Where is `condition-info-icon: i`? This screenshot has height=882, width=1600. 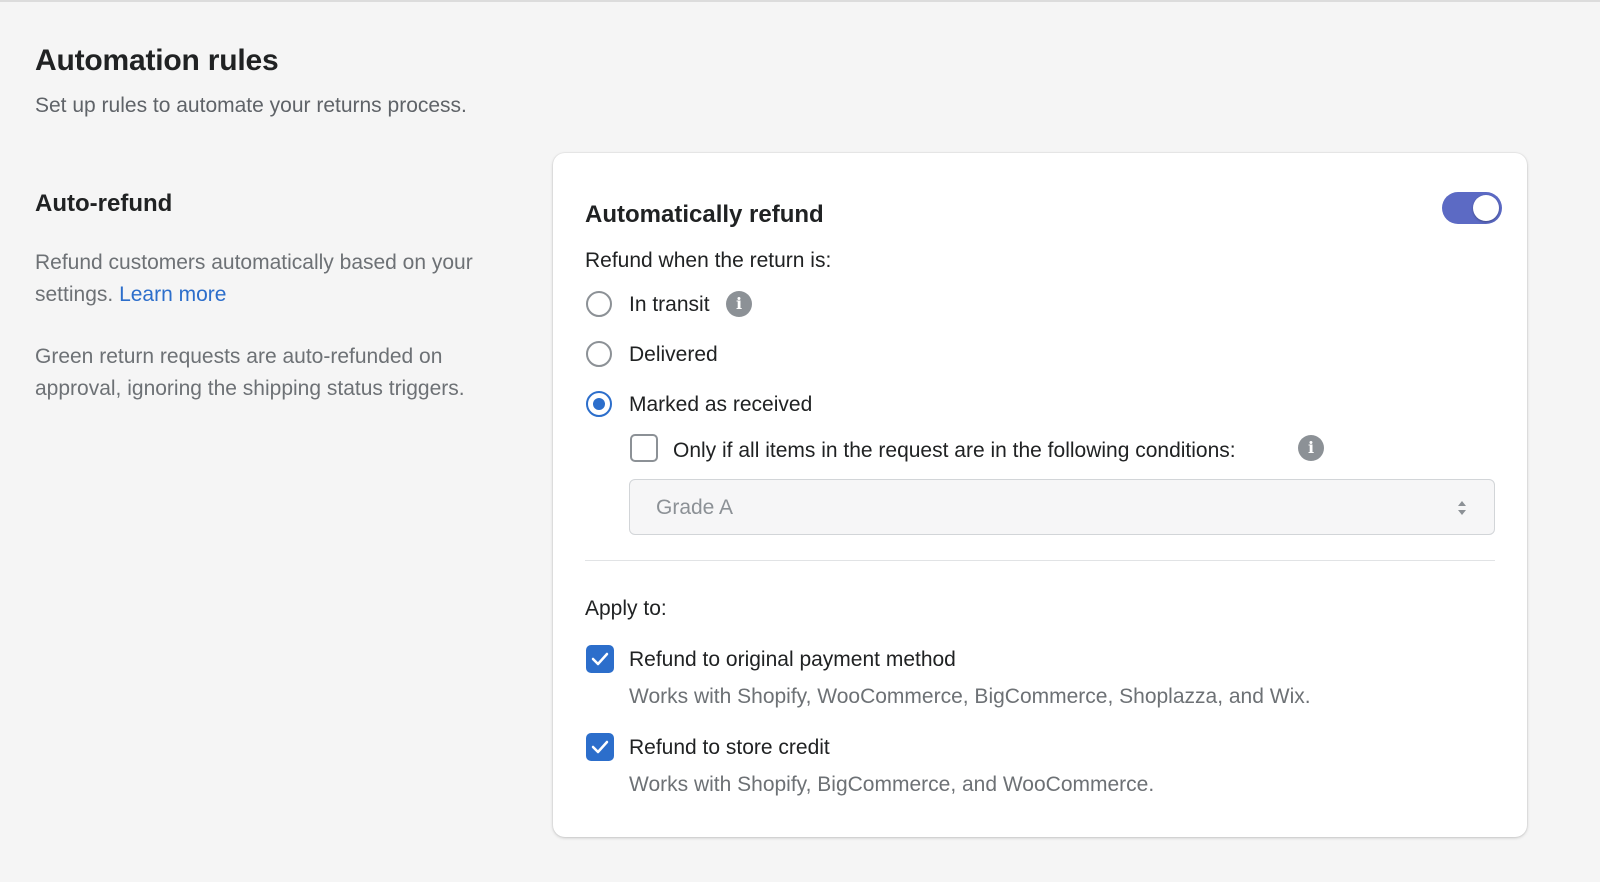 condition-info-icon: i is located at coordinates (1311, 448).